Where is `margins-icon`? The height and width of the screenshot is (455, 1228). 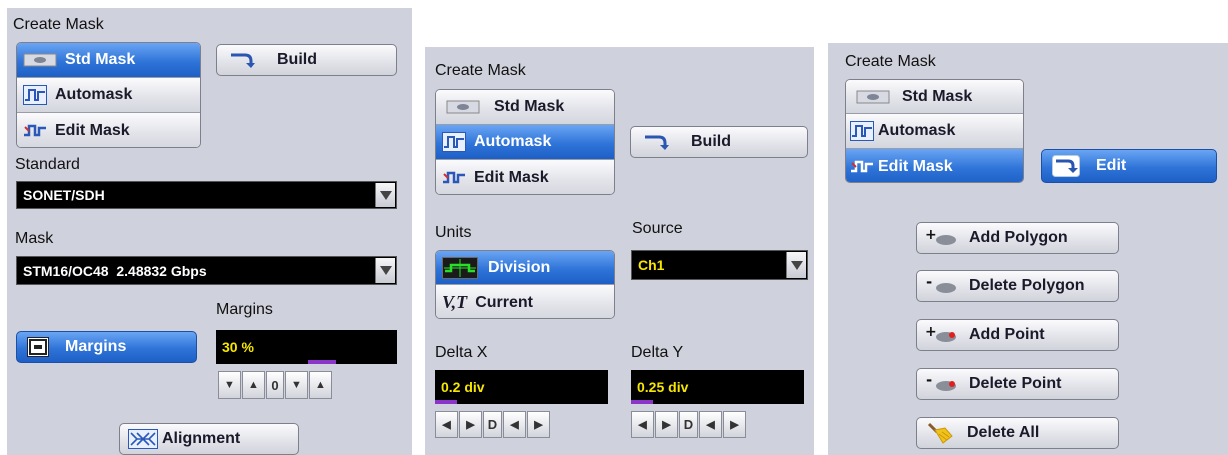
margins-icon is located at coordinates (38, 347).